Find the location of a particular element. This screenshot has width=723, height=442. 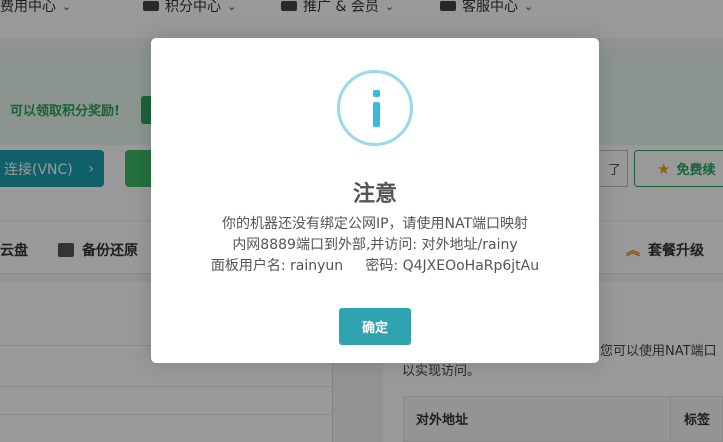

info-icon-bar is located at coordinates (376, 114).